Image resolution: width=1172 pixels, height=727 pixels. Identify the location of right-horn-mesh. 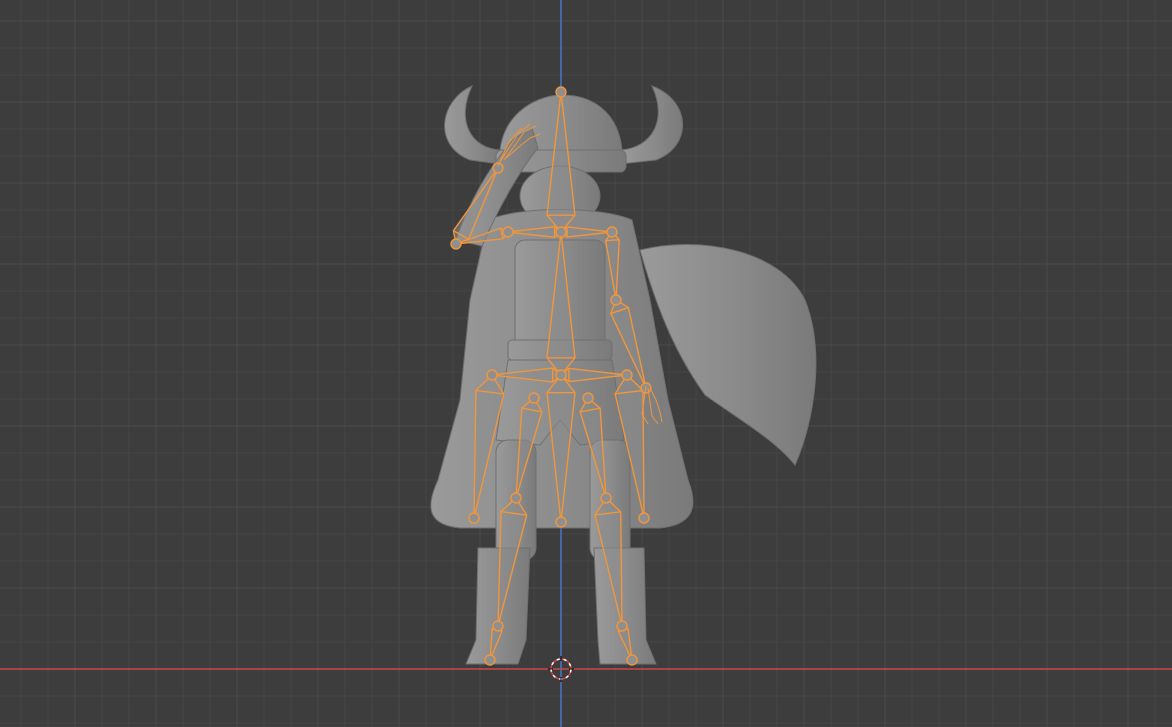
(651, 125).